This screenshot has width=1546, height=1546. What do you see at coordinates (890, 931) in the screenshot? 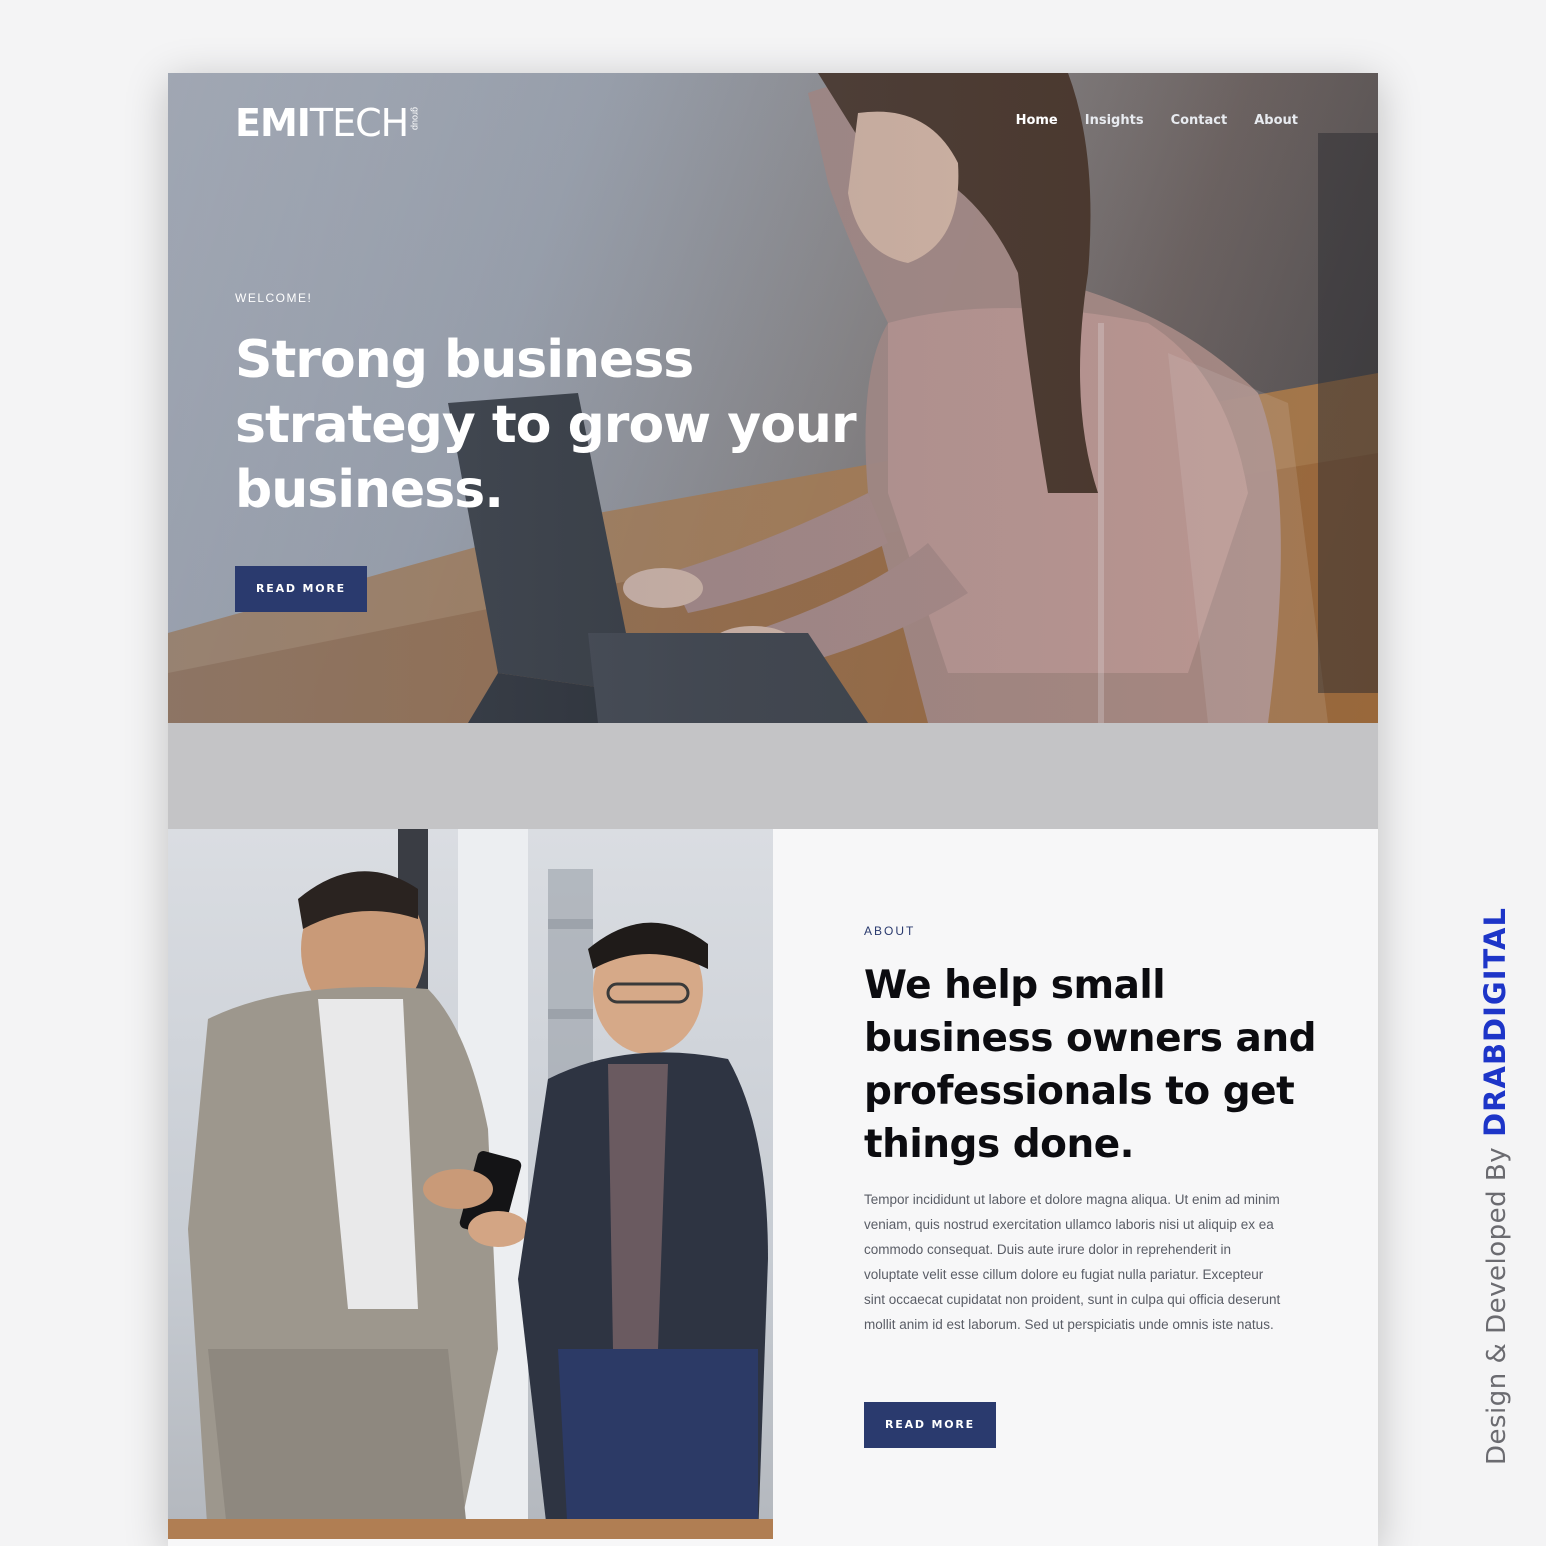
I see `about-eyebrow: ABOUT` at bounding box center [890, 931].